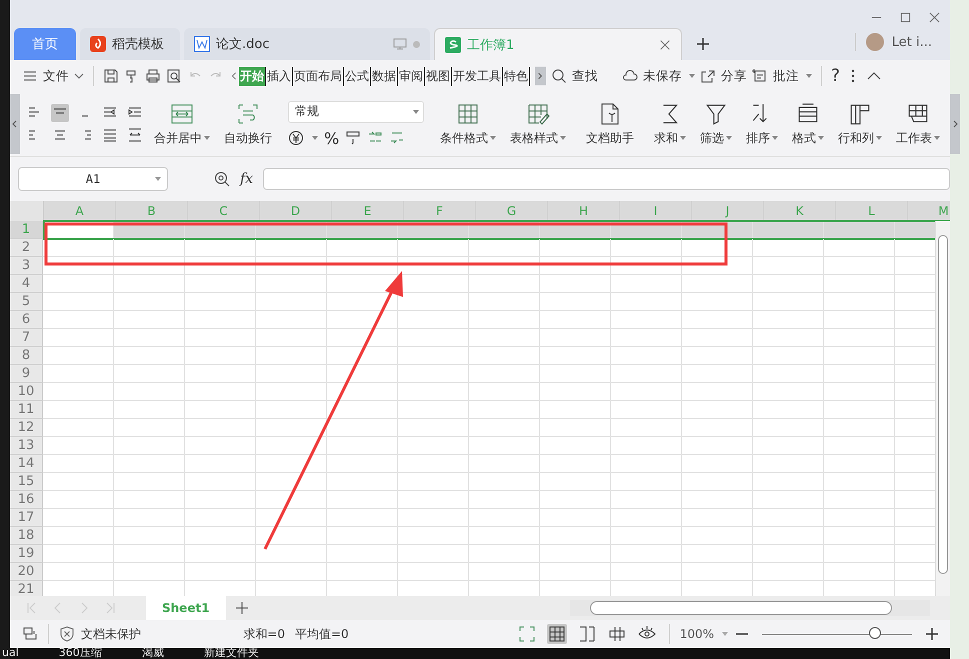 The image size is (969, 659). Describe the element at coordinates (182, 124) in the screenshot. I see `ribbon-button: 合并居中` at that location.